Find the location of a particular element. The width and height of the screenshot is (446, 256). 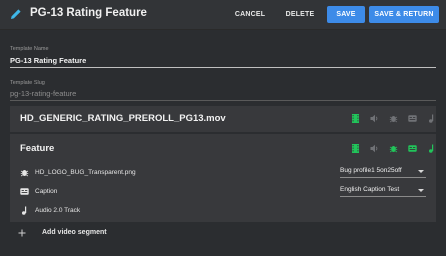

template-name-underline is located at coordinates (223, 67).